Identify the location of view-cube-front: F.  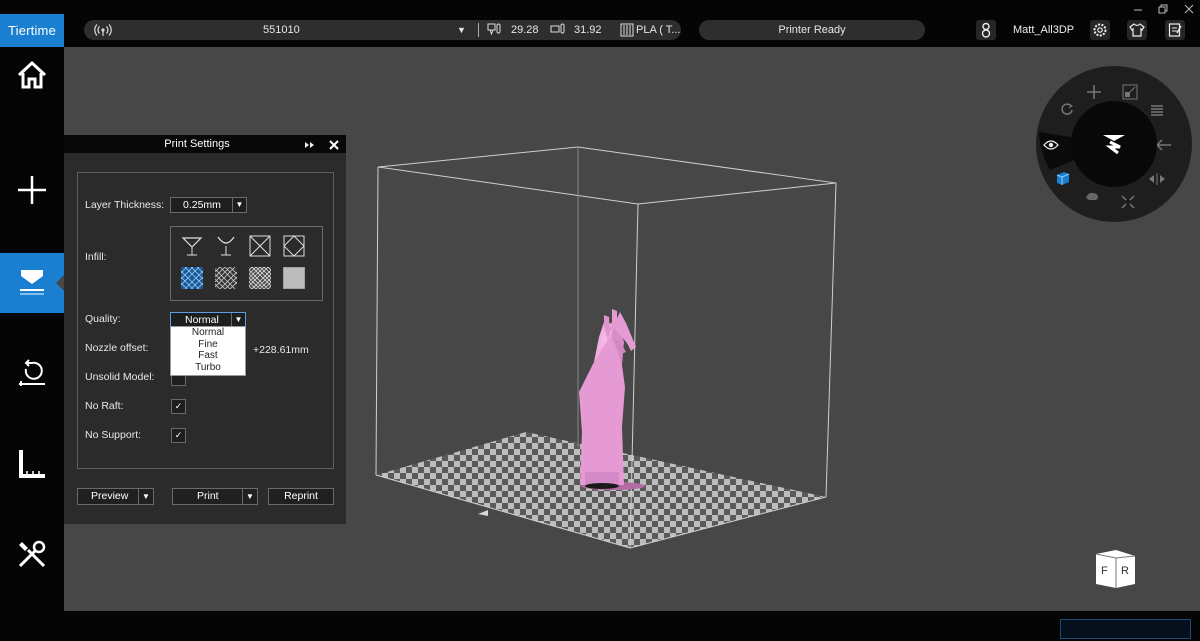
(1104, 571).